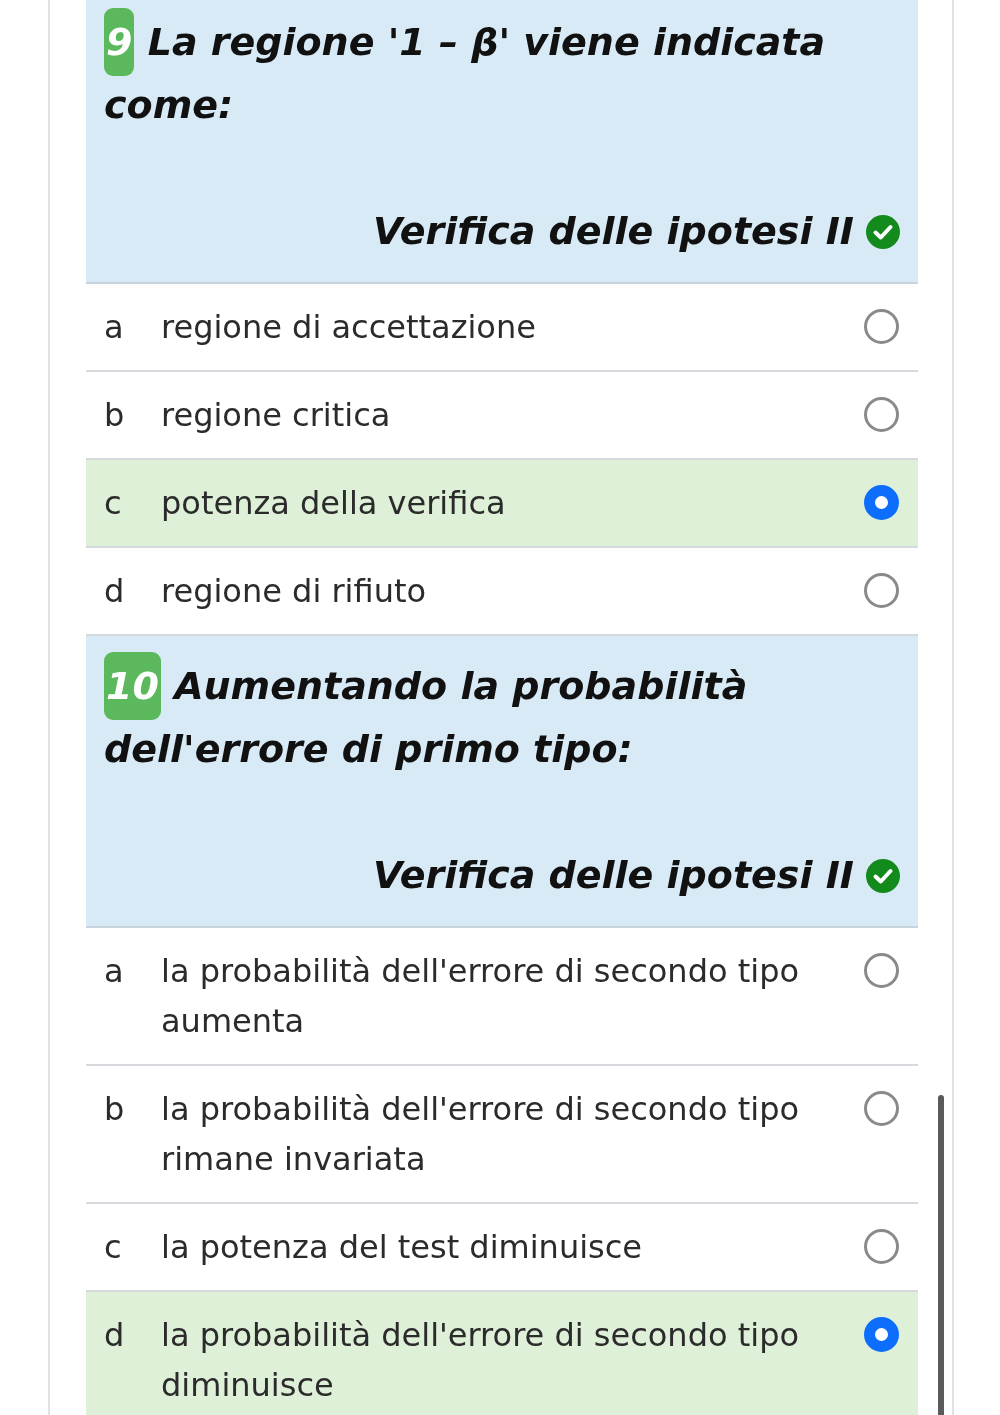  Describe the element at coordinates (276, 415) in the screenshot. I see `option-text: regione critica` at that location.